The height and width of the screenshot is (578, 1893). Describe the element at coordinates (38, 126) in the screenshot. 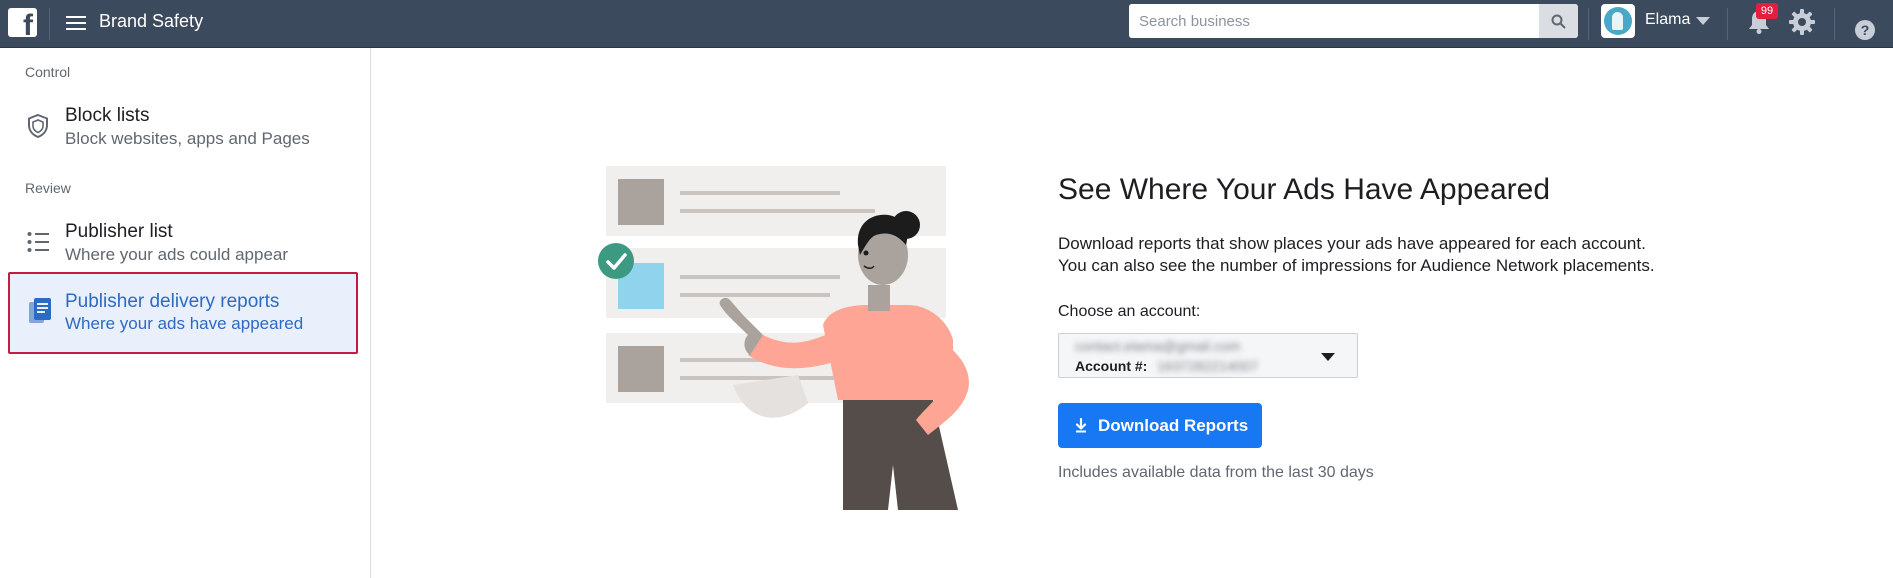

I see `shield-icon` at that location.